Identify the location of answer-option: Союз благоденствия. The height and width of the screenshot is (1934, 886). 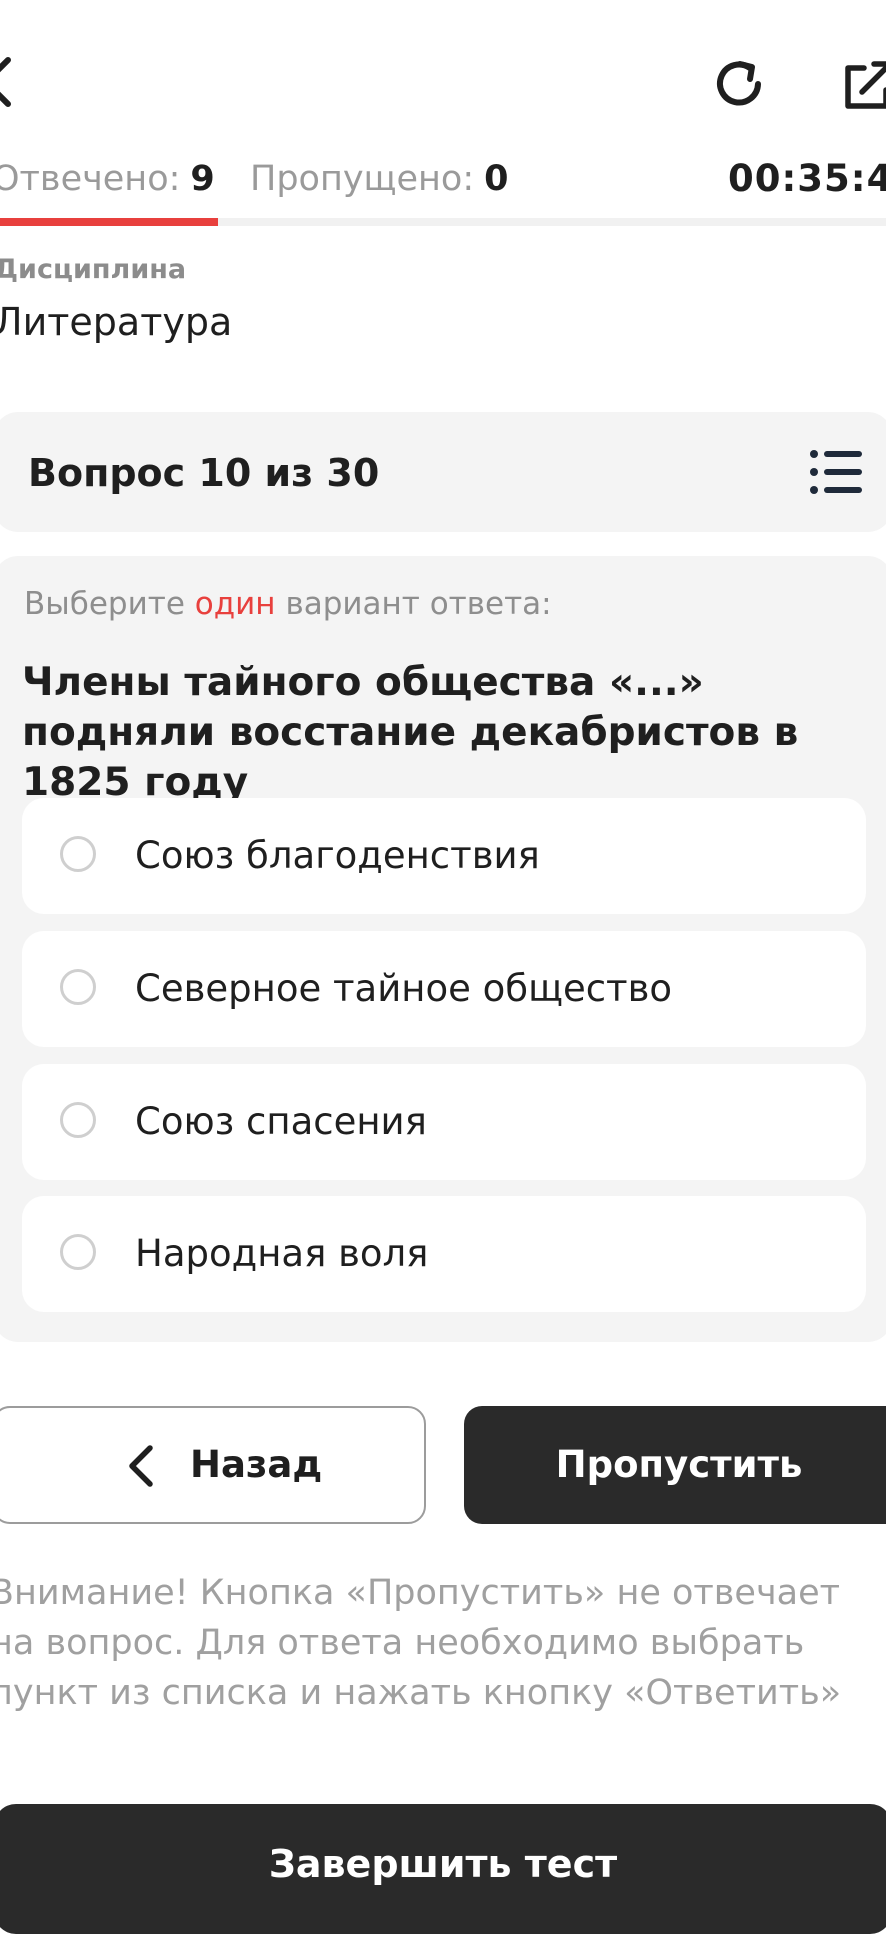
(444, 856).